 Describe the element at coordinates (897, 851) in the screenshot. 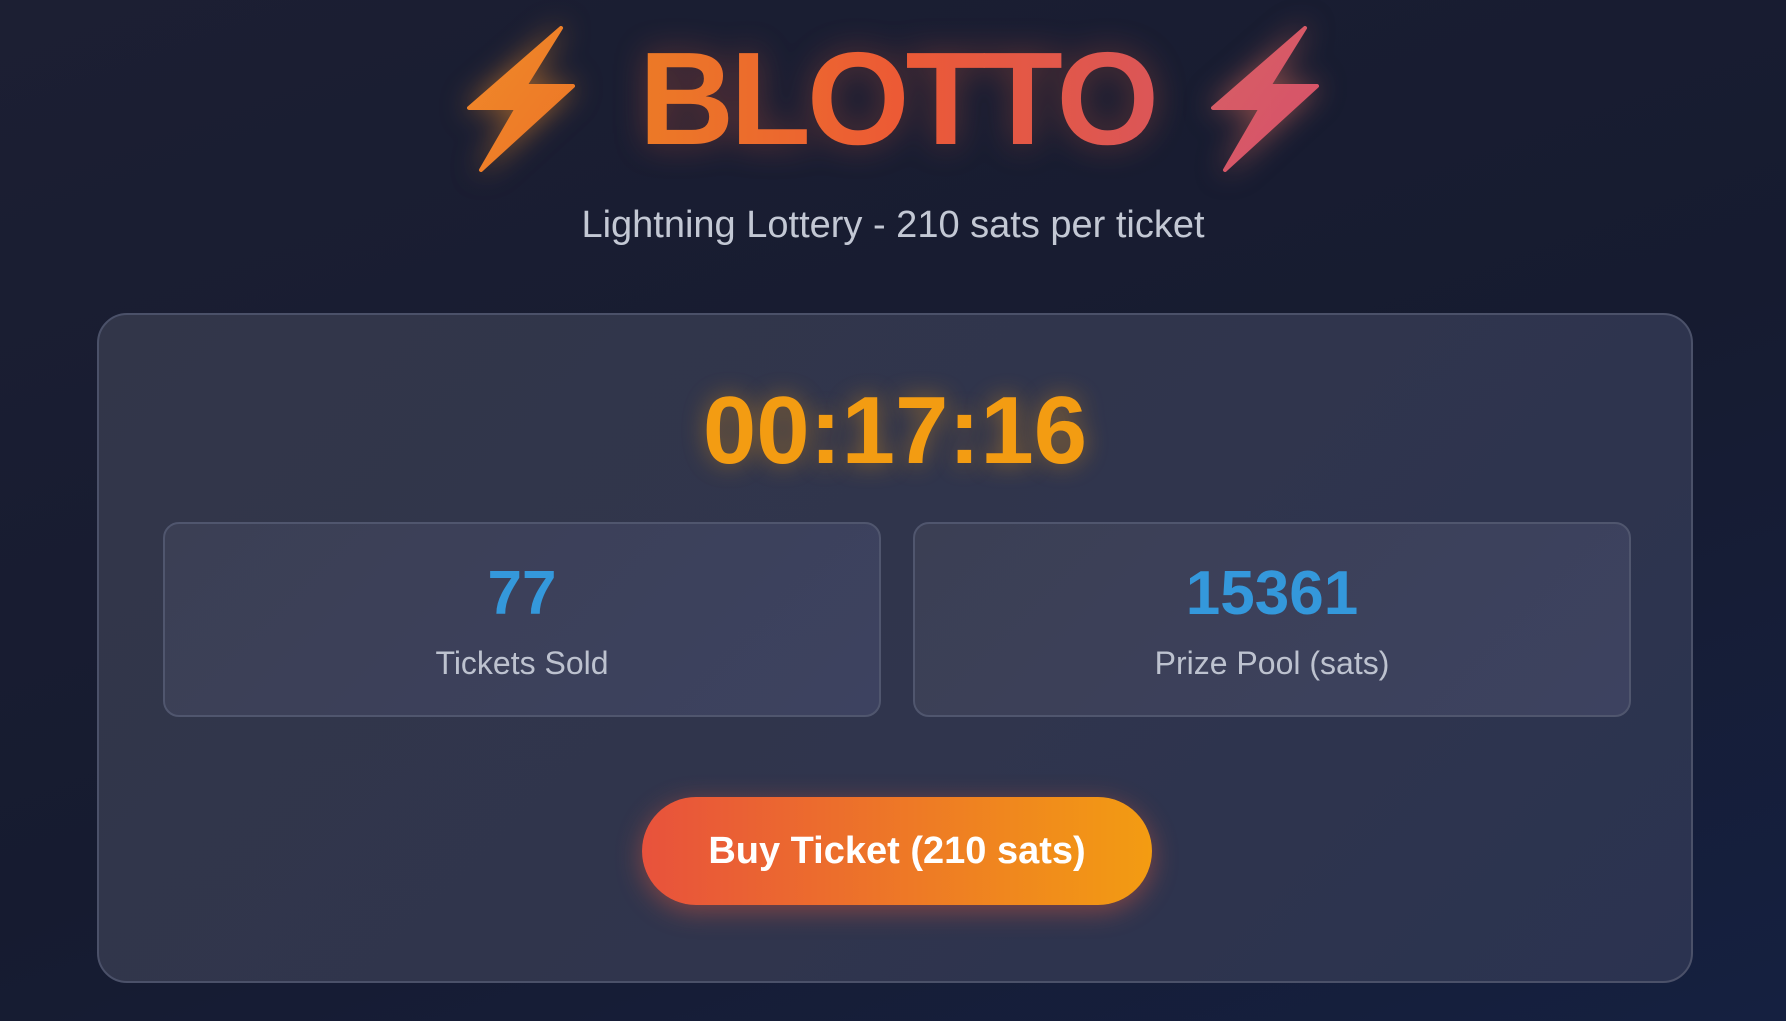

I see `buy-ticket-button: Buy Ticket (210 sats)` at that location.